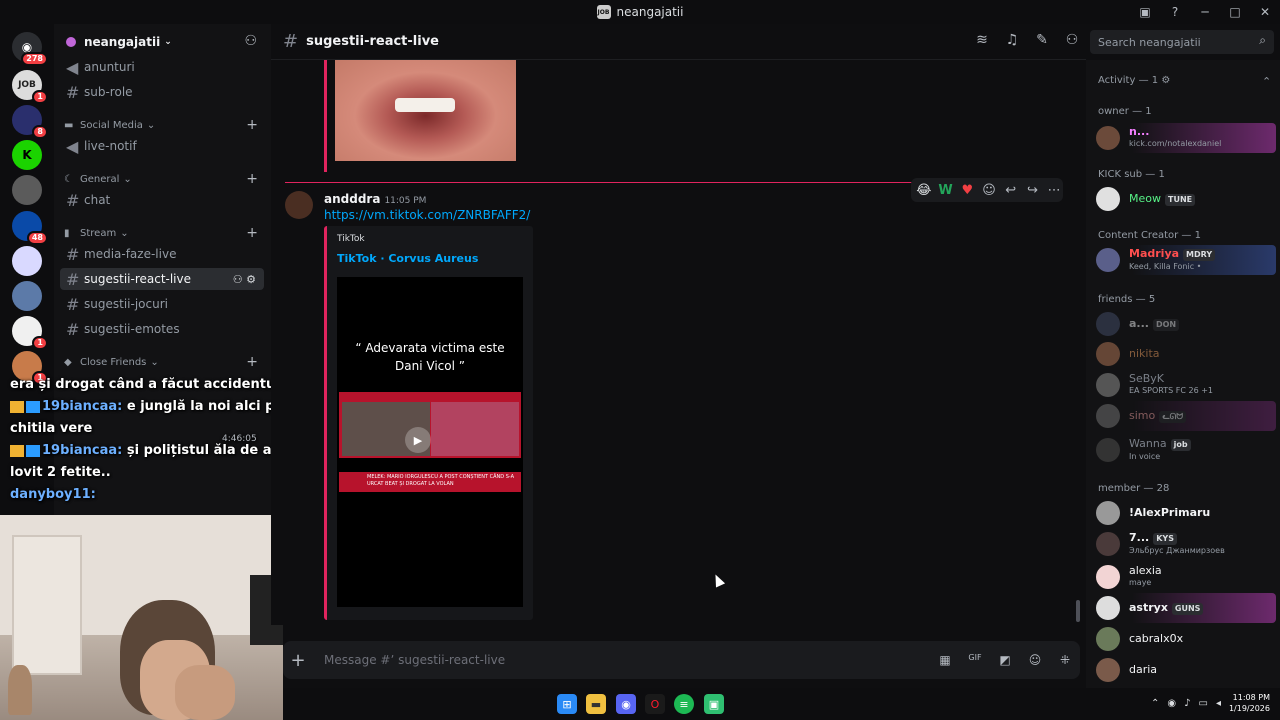 Image resolution: width=1280 pixels, height=720 pixels. Describe the element at coordinates (162, 42) in the screenshot. I see `server-header: neangajatii ⌄ ⚇` at that location.